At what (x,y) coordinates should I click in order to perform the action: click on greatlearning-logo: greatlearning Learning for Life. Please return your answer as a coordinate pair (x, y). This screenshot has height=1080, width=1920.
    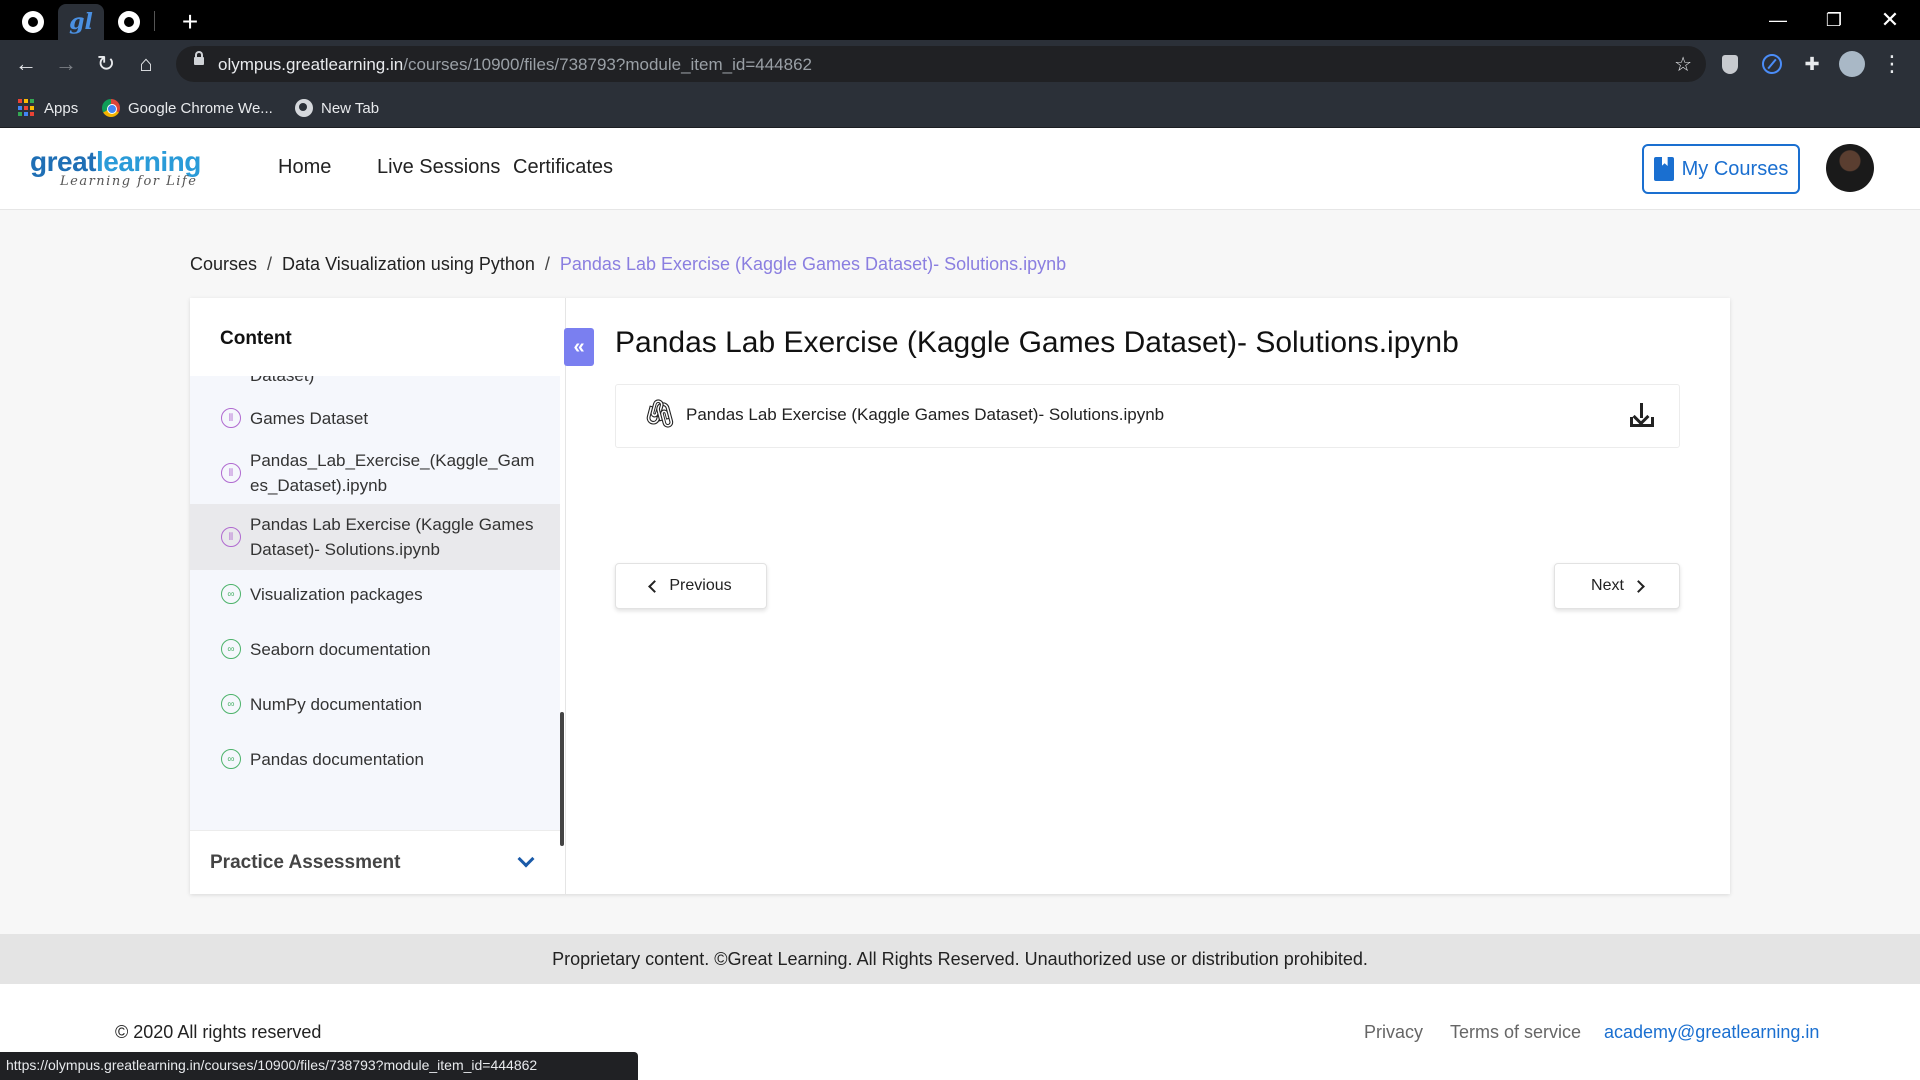
    Looking at the image, I should click on (115, 167).